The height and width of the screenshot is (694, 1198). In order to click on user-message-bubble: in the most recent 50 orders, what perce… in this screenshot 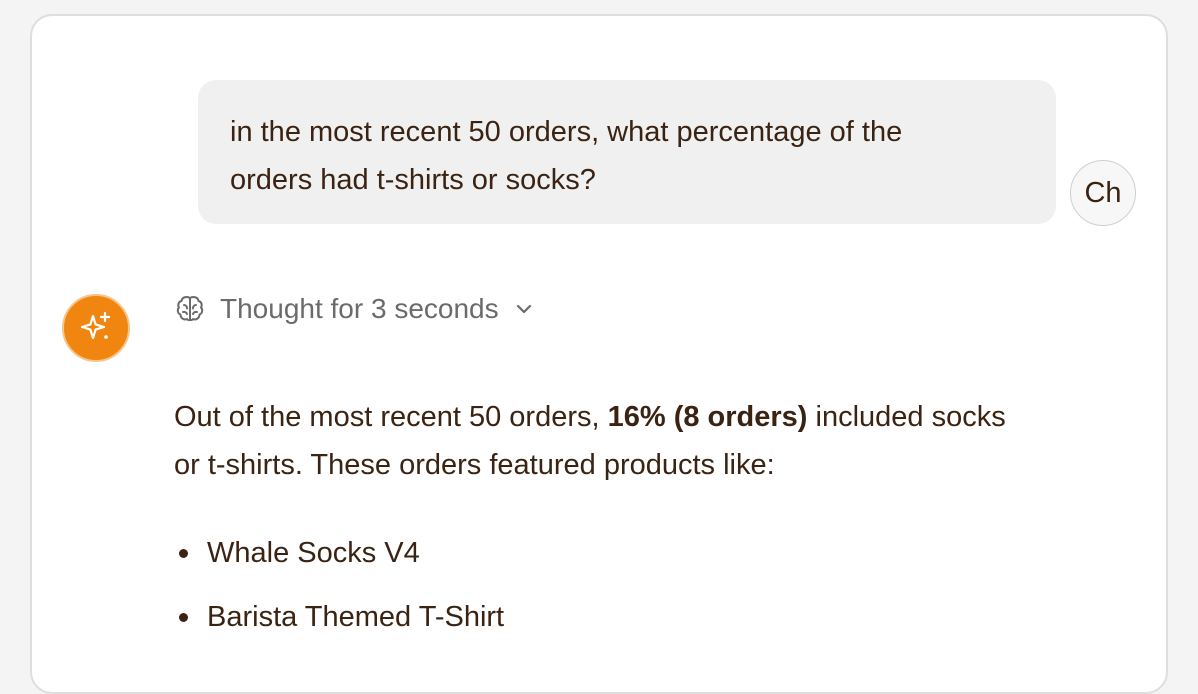, I will do `click(627, 152)`.